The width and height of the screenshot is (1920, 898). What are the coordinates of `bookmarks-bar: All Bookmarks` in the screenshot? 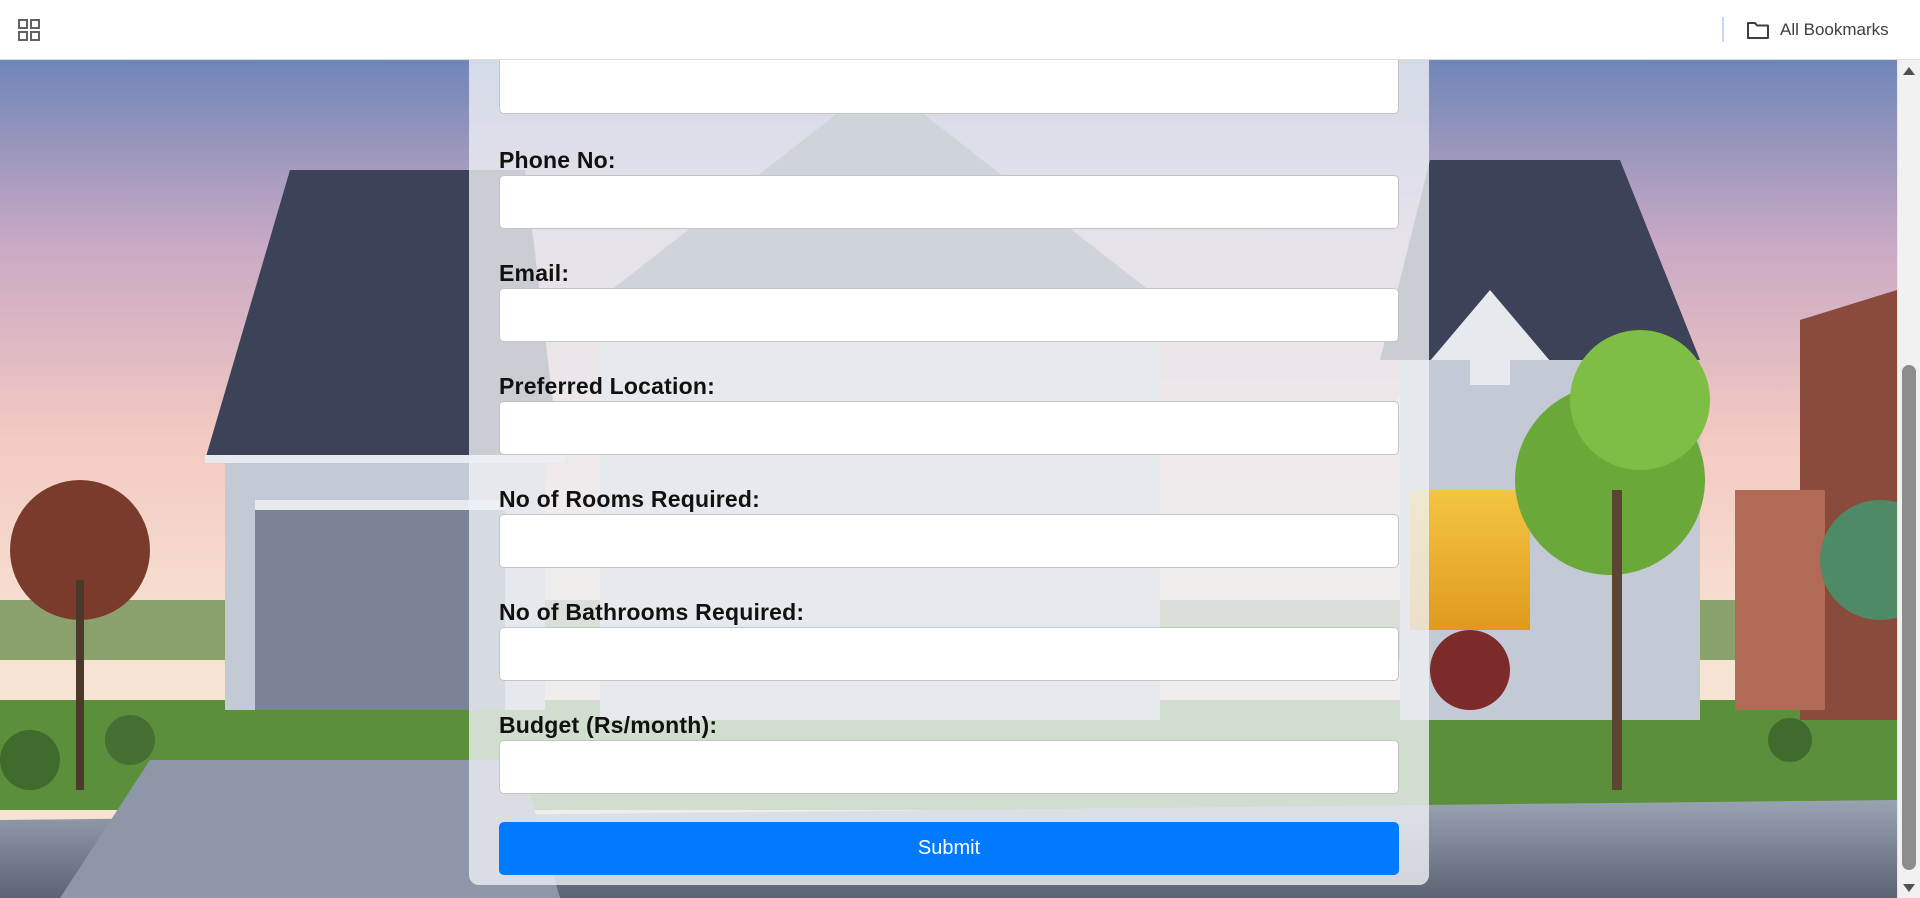 It's located at (960, 30).